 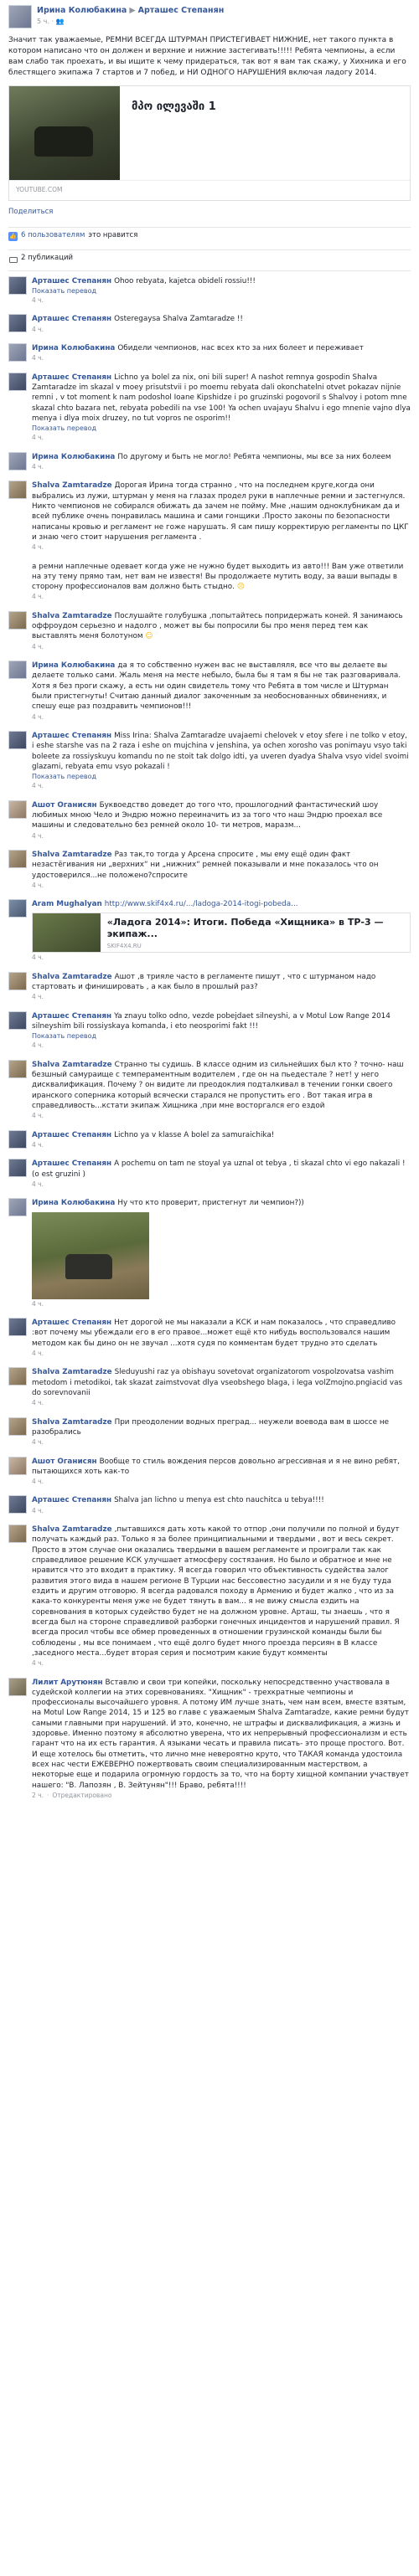 I want to click on publications-summary: 2 публикаций, so click(x=209, y=258).